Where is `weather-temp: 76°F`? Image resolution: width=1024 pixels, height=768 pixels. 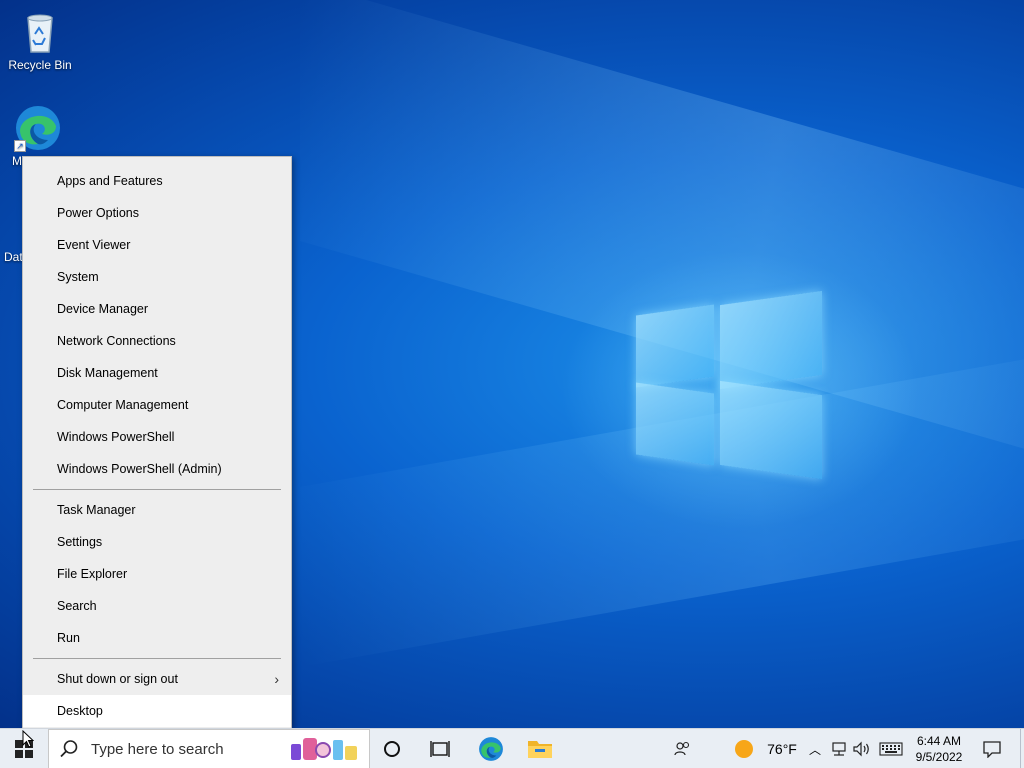 weather-temp: 76°F is located at coordinates (782, 749).